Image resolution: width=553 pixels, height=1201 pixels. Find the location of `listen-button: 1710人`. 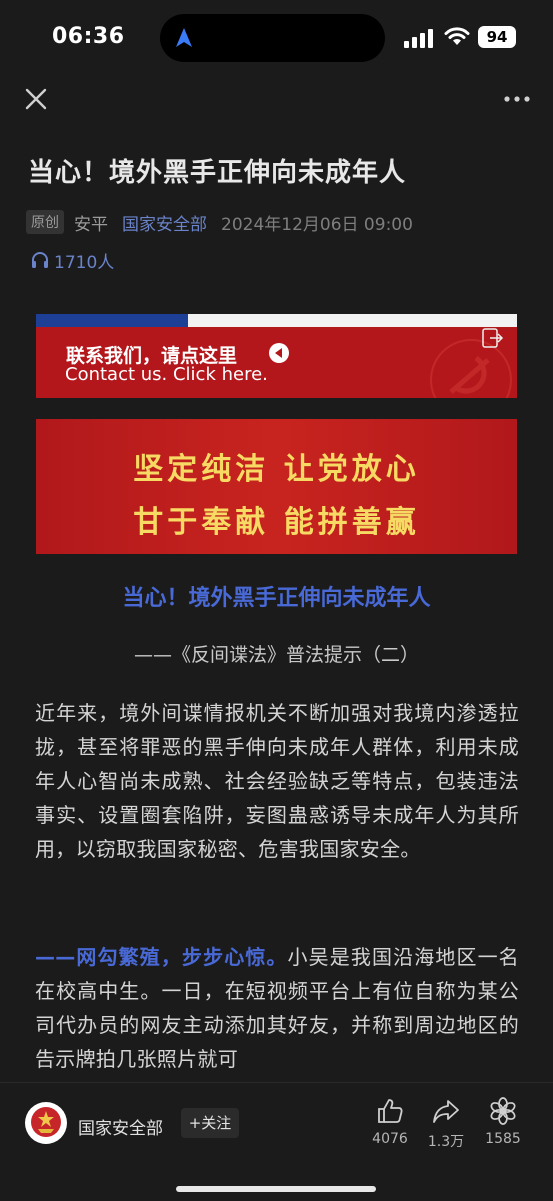

listen-button: 1710人 is located at coordinates (72, 260).